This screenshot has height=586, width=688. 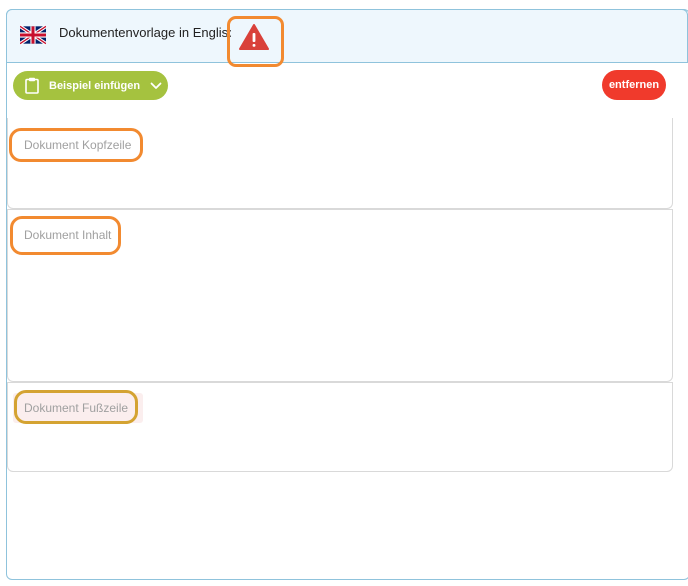 I want to click on warning-triangle-icon, so click(x=254, y=37).